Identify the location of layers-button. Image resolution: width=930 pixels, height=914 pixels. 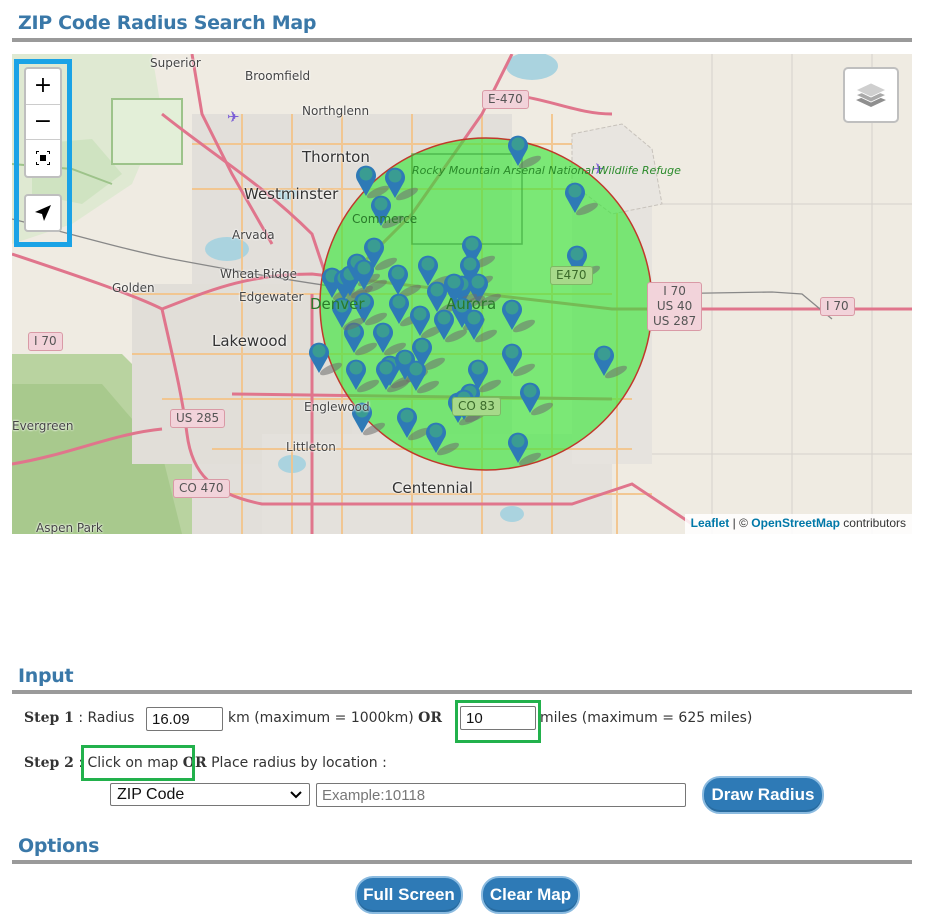
(871, 95).